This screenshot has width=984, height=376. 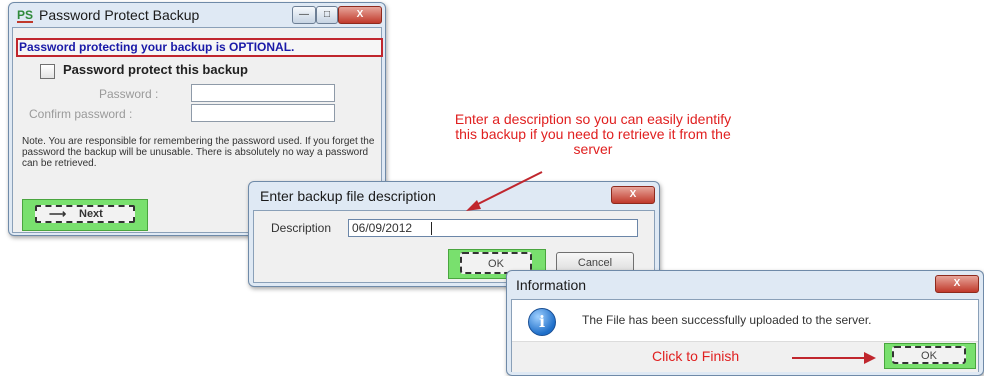 I want to click on window-title: Password Protect Backup, so click(x=119, y=15).